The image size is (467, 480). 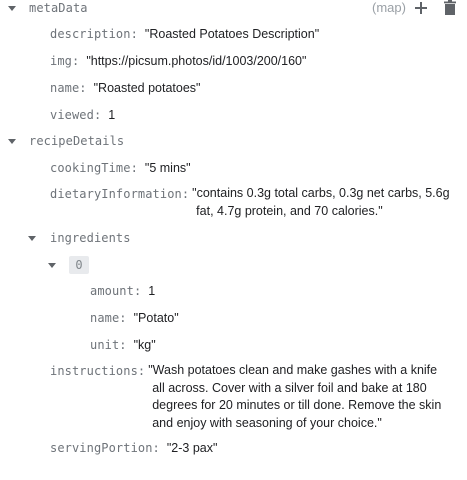 I want to click on field-row-amount: amount: 1, so click(x=275, y=291).